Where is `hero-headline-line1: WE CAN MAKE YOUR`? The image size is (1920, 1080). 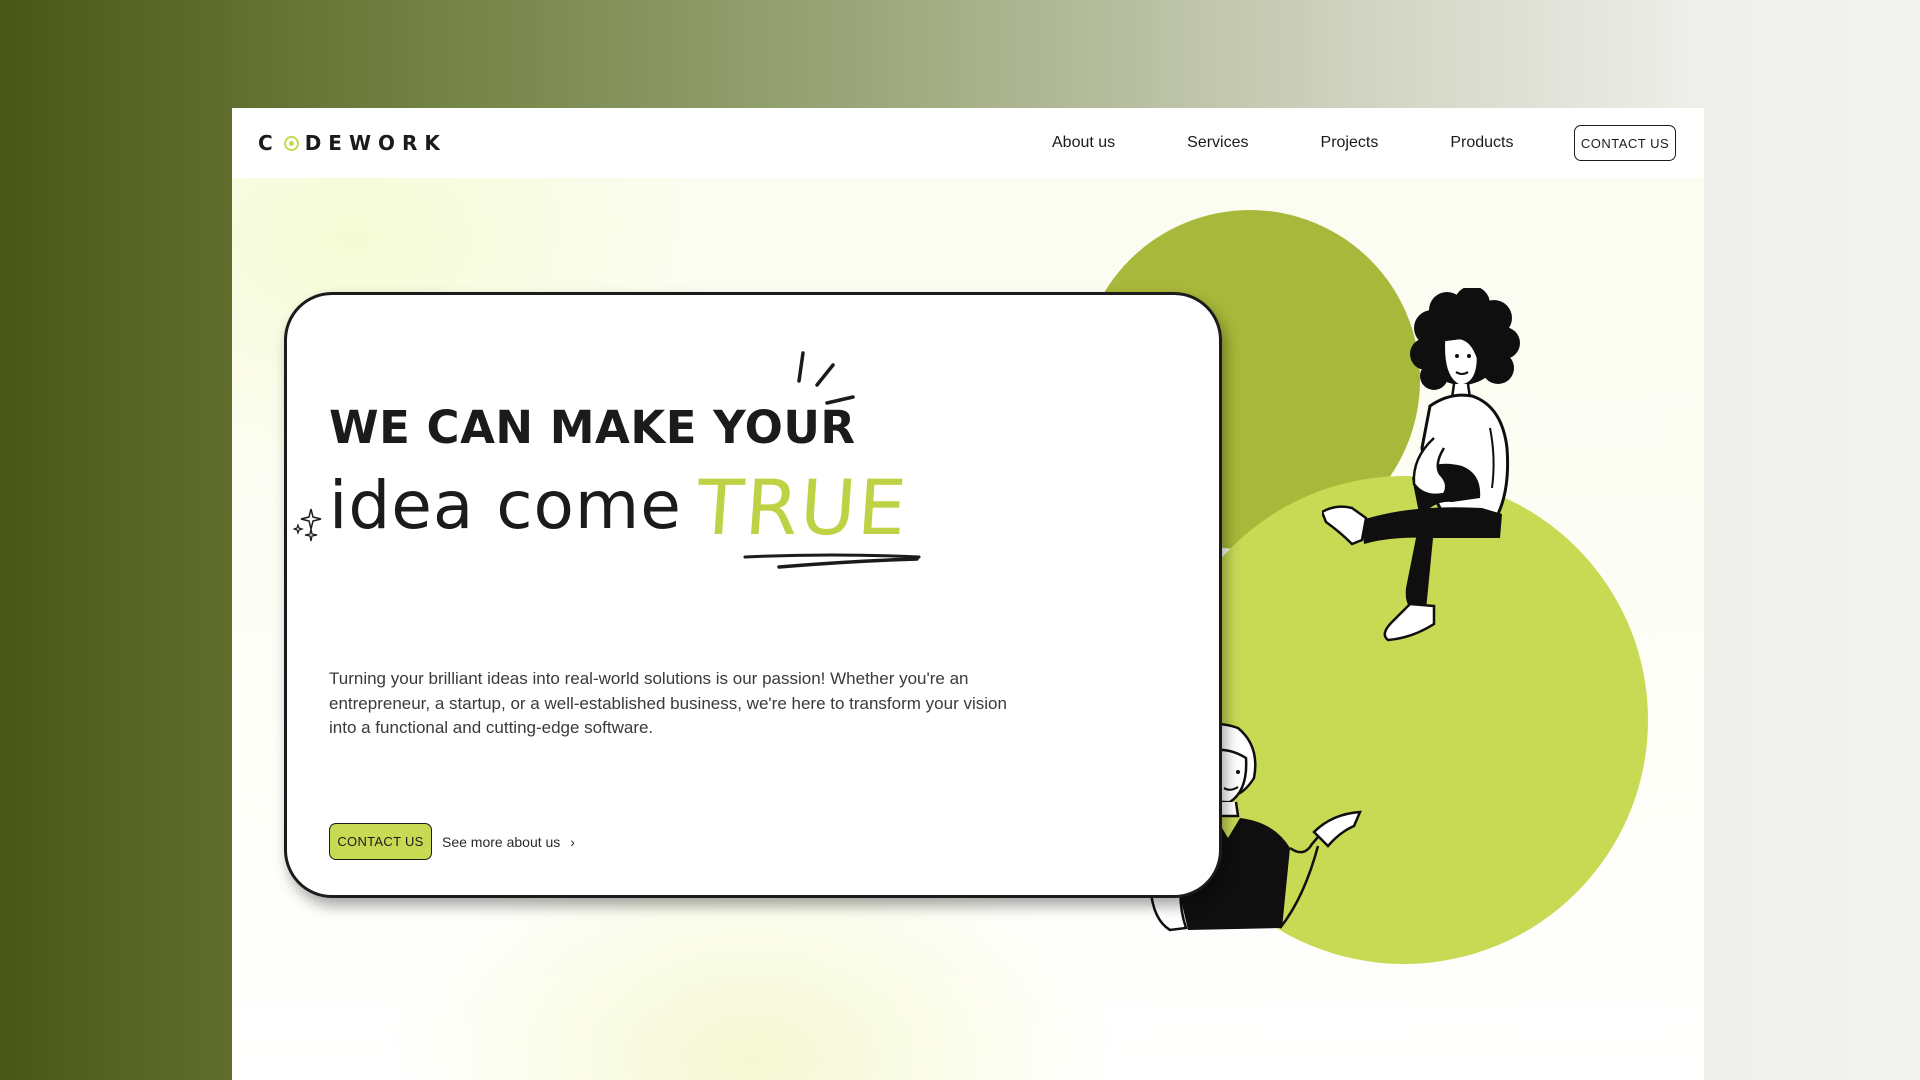 hero-headline-line1: WE CAN MAKE YOUR is located at coordinates (592, 427).